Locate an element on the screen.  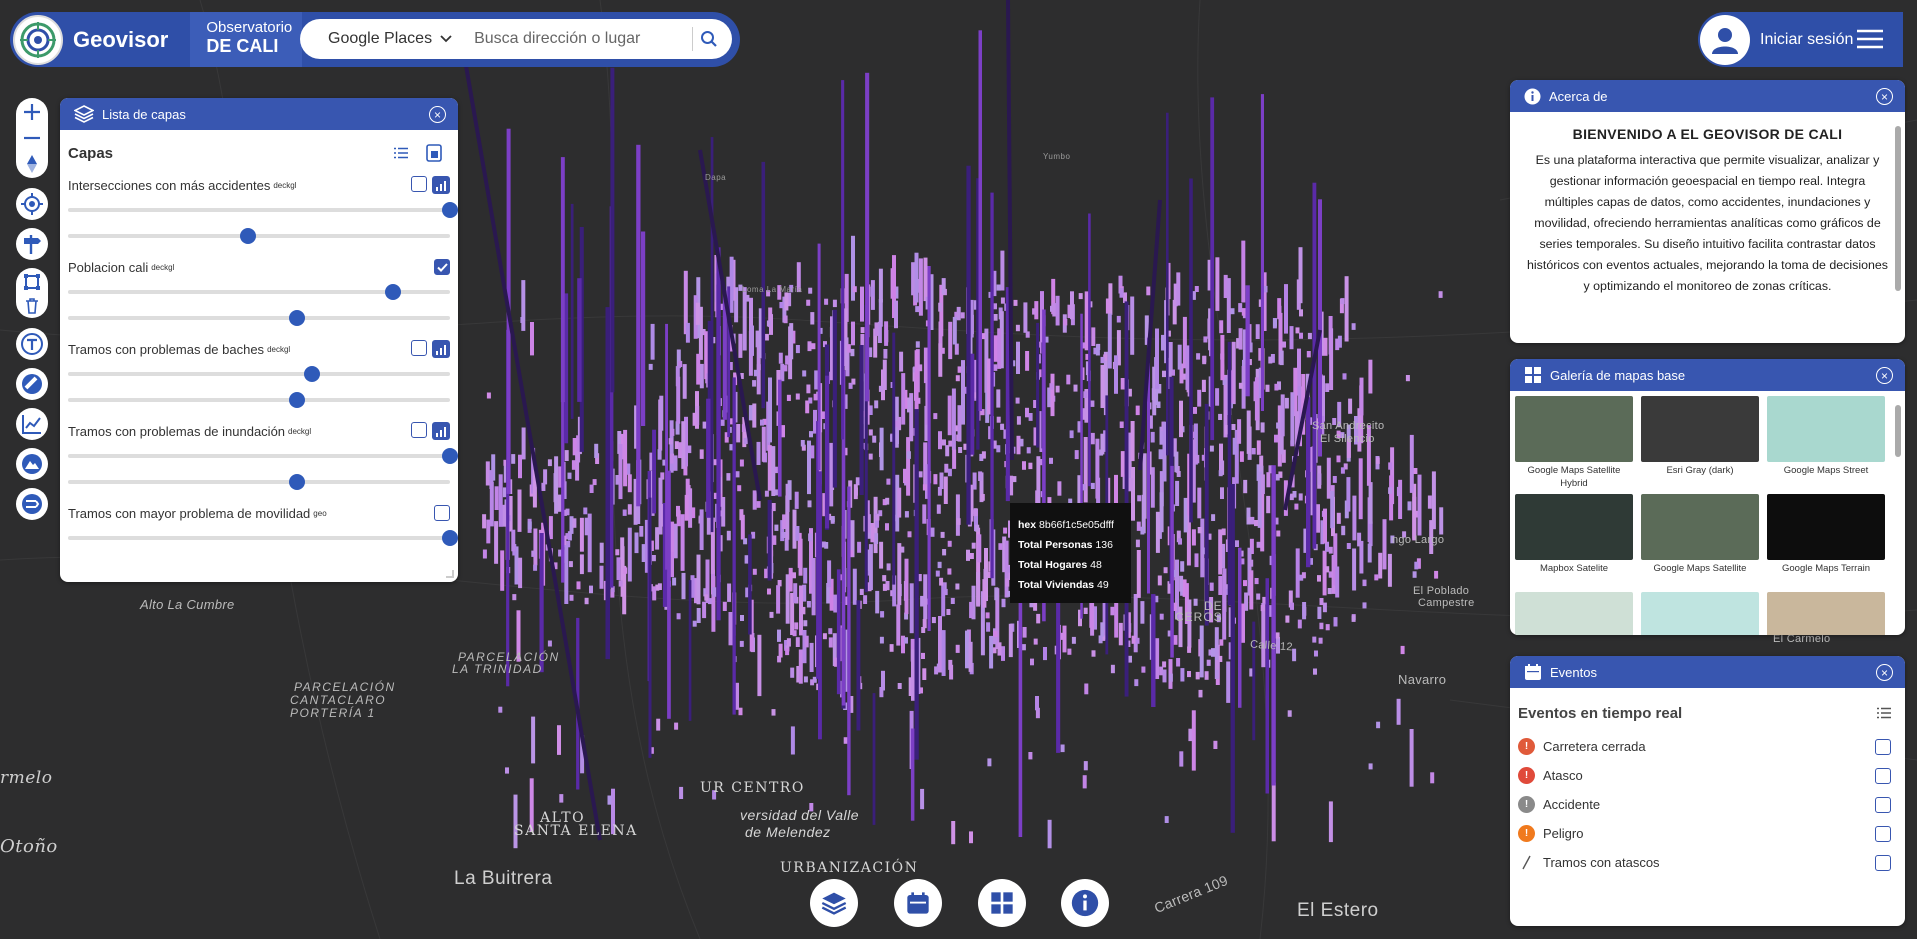
resize-handle is located at coordinates (450, 574).